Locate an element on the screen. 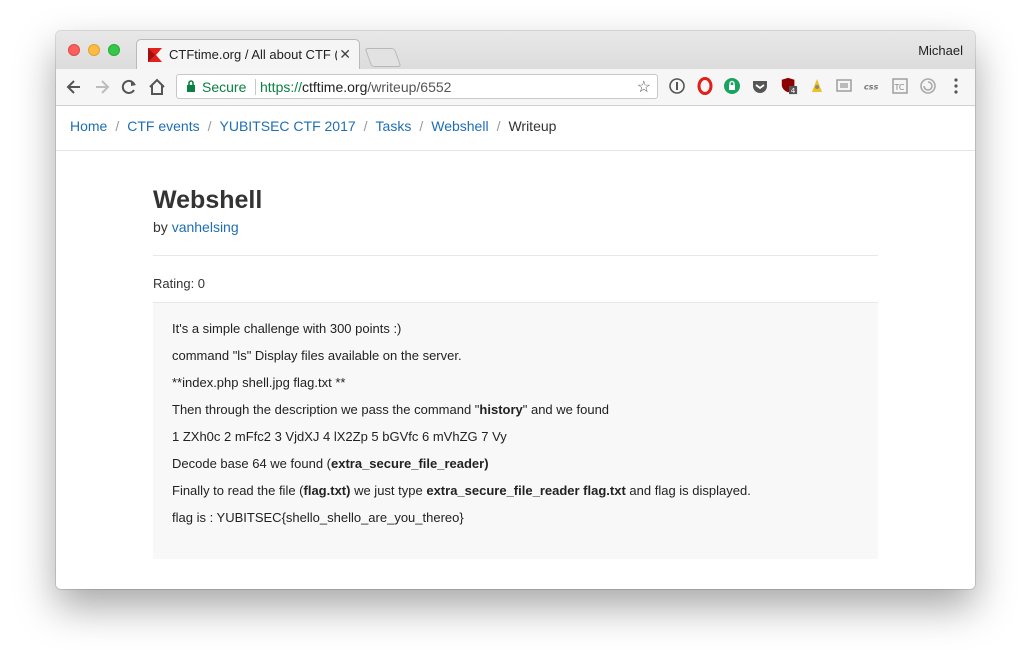 The height and width of the screenshot is (669, 1031). new-tab-button is located at coordinates (383, 57).